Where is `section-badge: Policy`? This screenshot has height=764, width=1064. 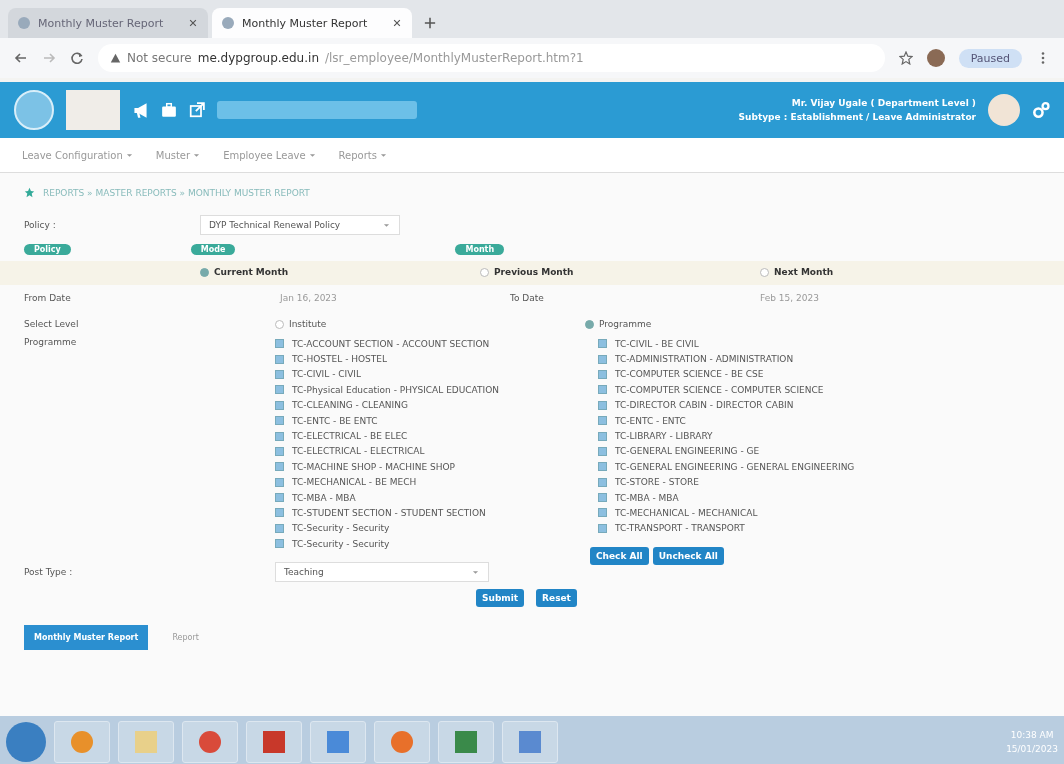
section-badge: Policy is located at coordinates (47, 249).